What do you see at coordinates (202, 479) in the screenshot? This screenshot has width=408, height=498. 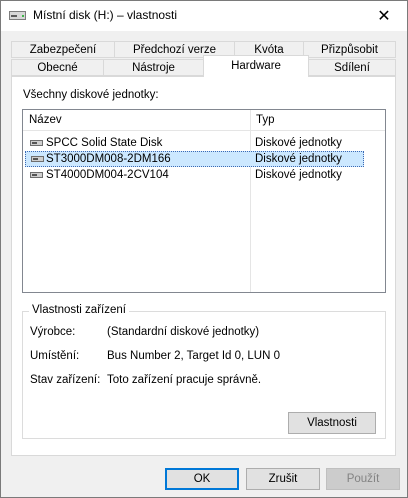 I see `ok-button: OK` at bounding box center [202, 479].